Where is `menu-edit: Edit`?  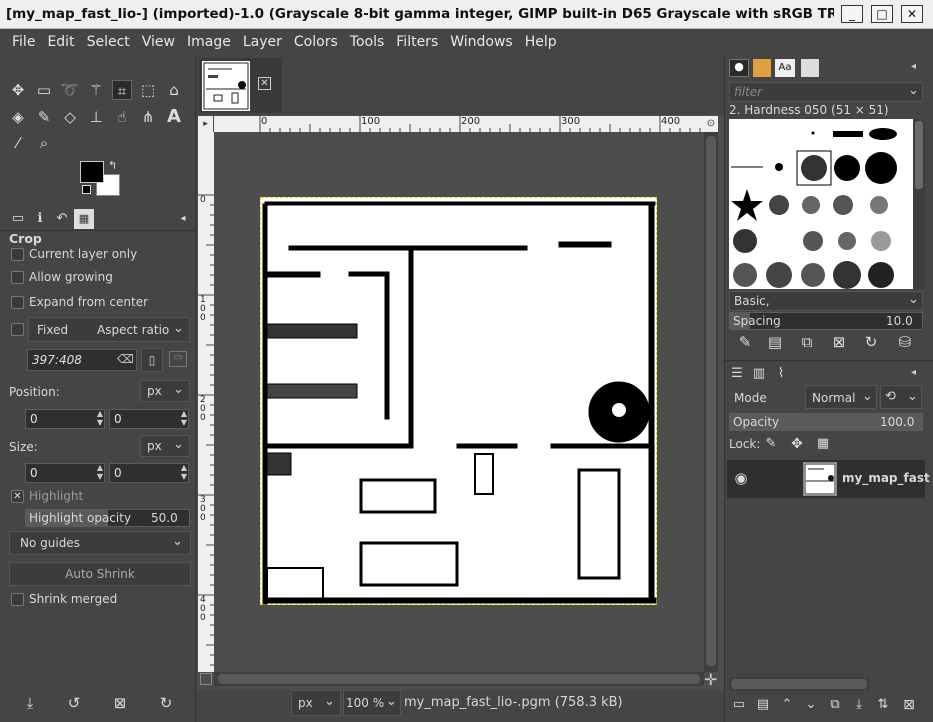 menu-edit: Edit is located at coordinates (60, 42).